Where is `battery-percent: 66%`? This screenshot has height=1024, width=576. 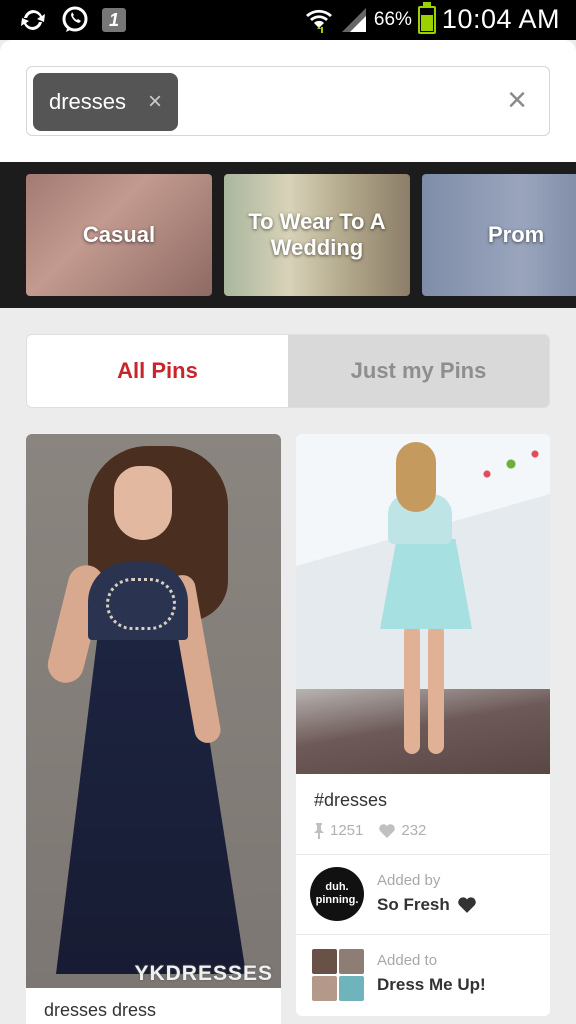 battery-percent: 66% is located at coordinates (392, 19).